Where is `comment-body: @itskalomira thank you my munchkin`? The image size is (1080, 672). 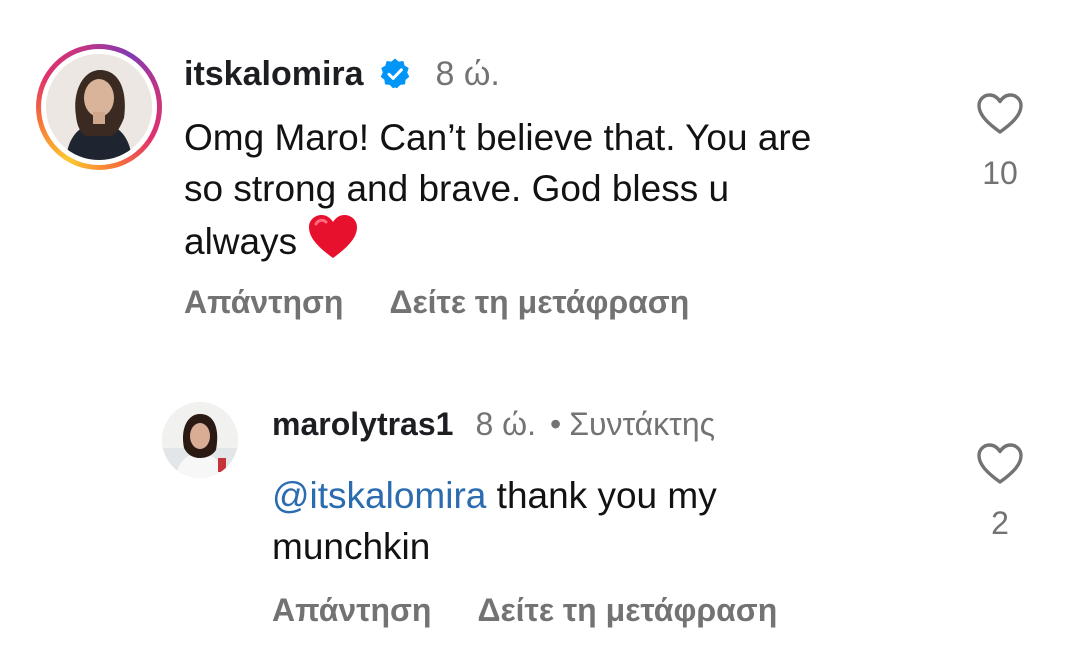 comment-body: @itskalomira thank you my munchkin is located at coordinates (612, 521).